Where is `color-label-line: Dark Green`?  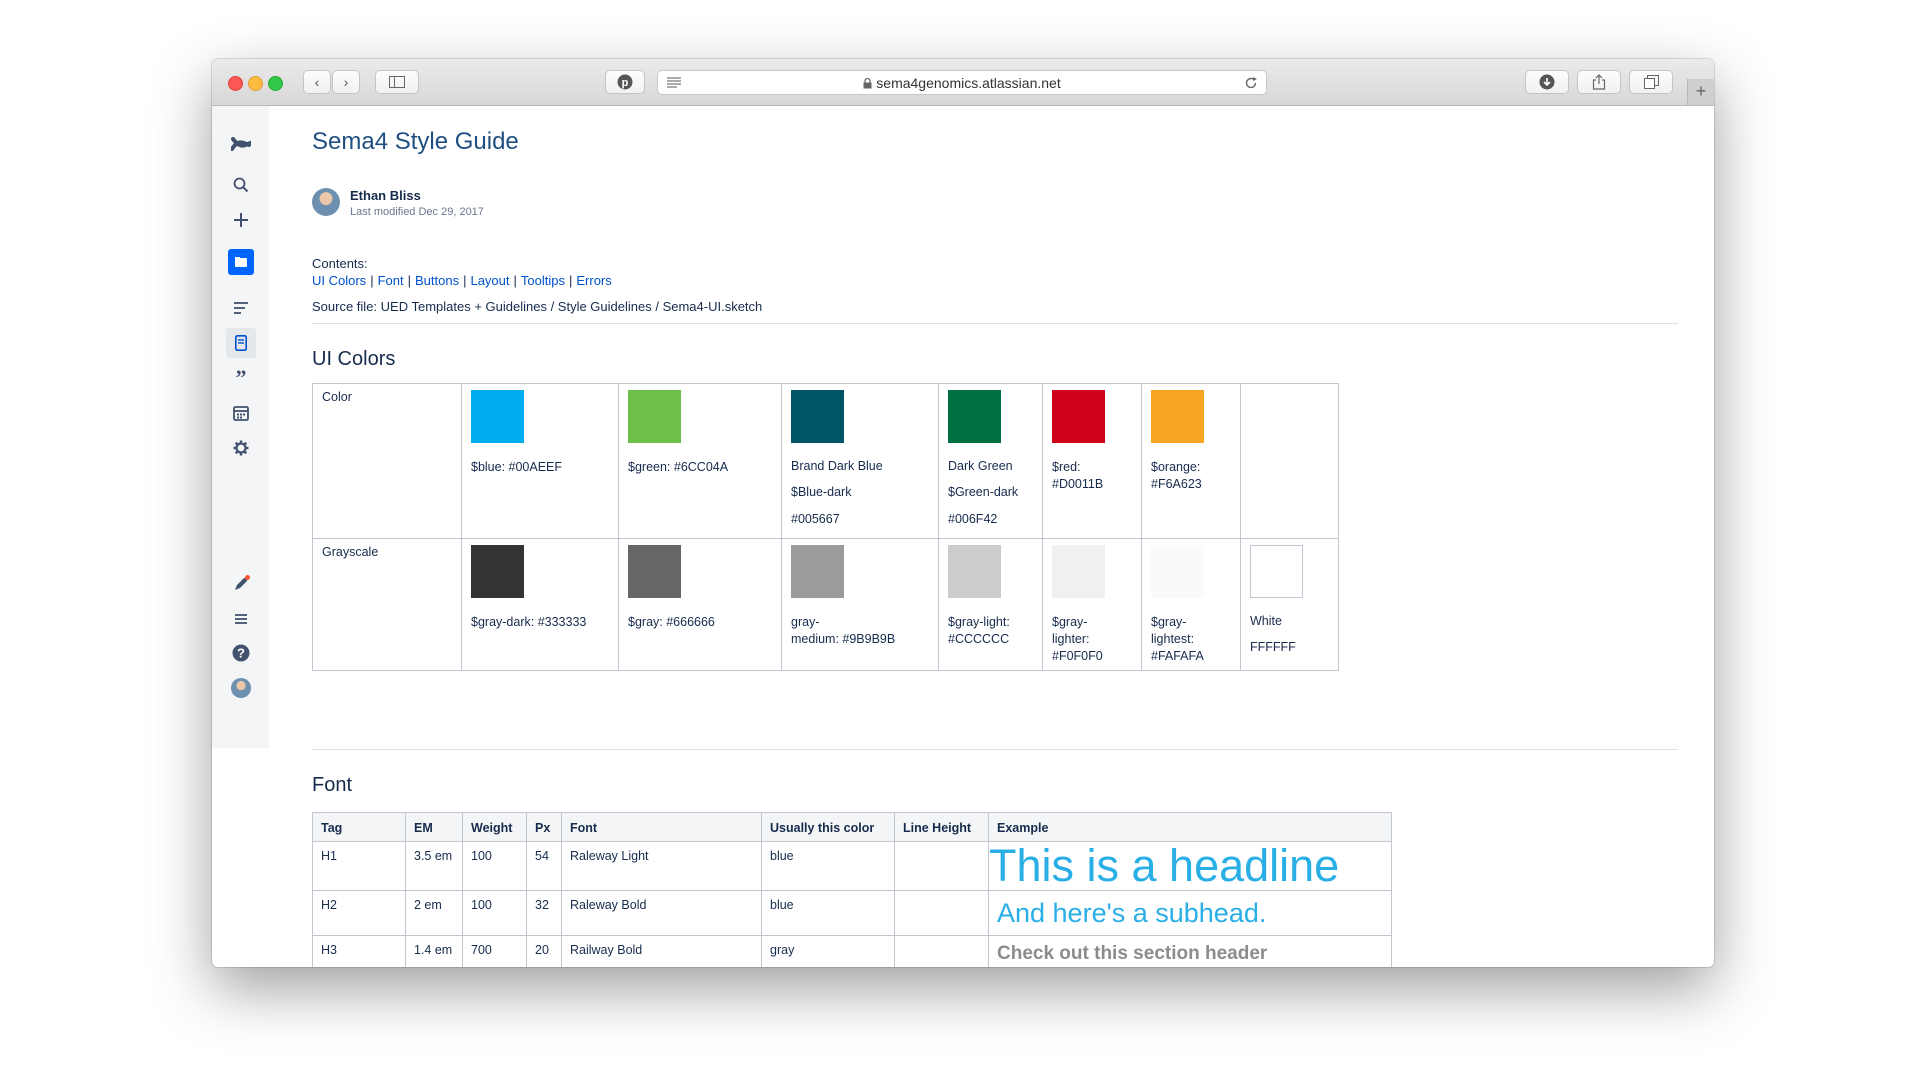 color-label-line: Dark Green is located at coordinates (980, 466).